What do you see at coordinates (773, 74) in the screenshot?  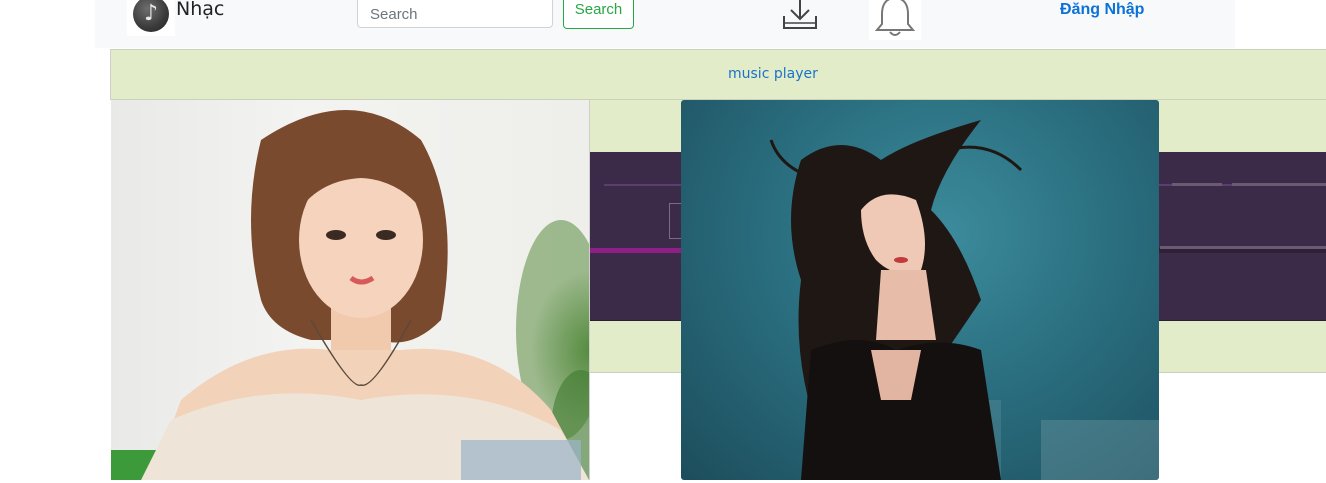 I see `banner-title: music player` at bounding box center [773, 74].